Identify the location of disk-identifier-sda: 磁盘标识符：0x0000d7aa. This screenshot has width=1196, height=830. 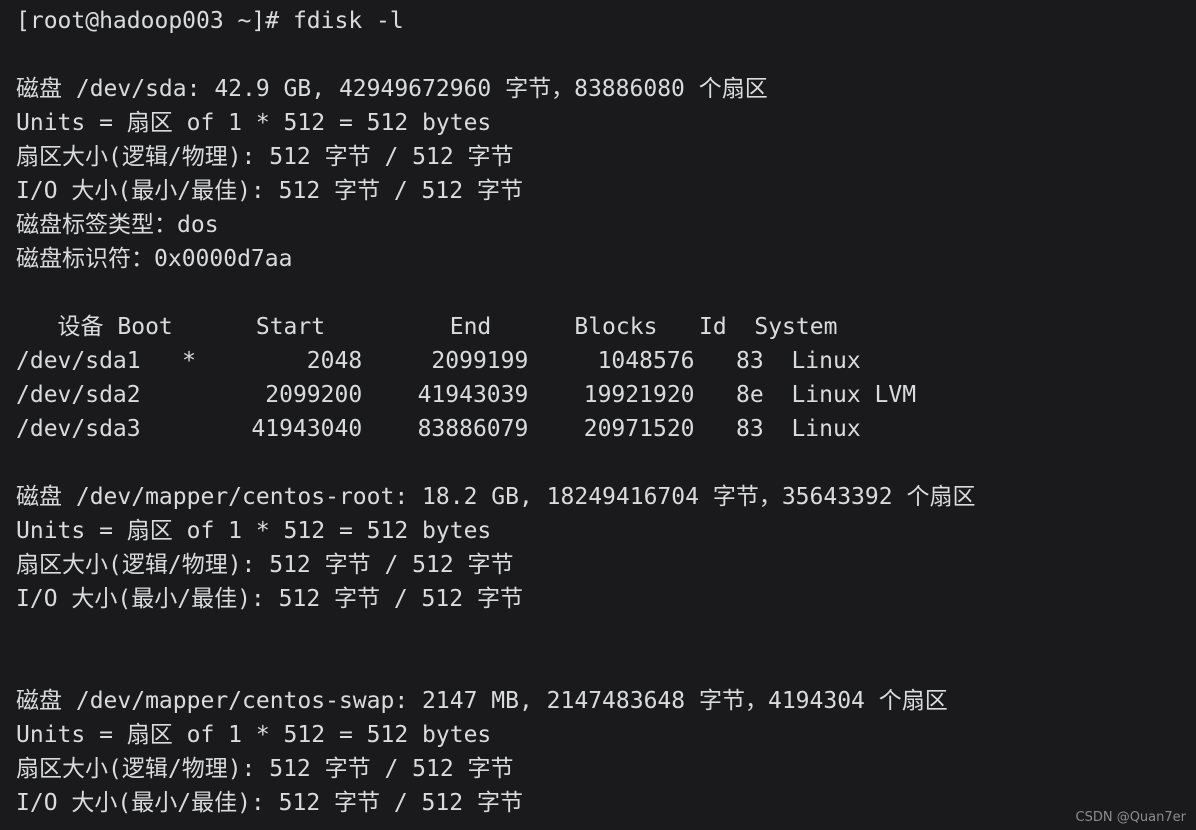
(154, 259).